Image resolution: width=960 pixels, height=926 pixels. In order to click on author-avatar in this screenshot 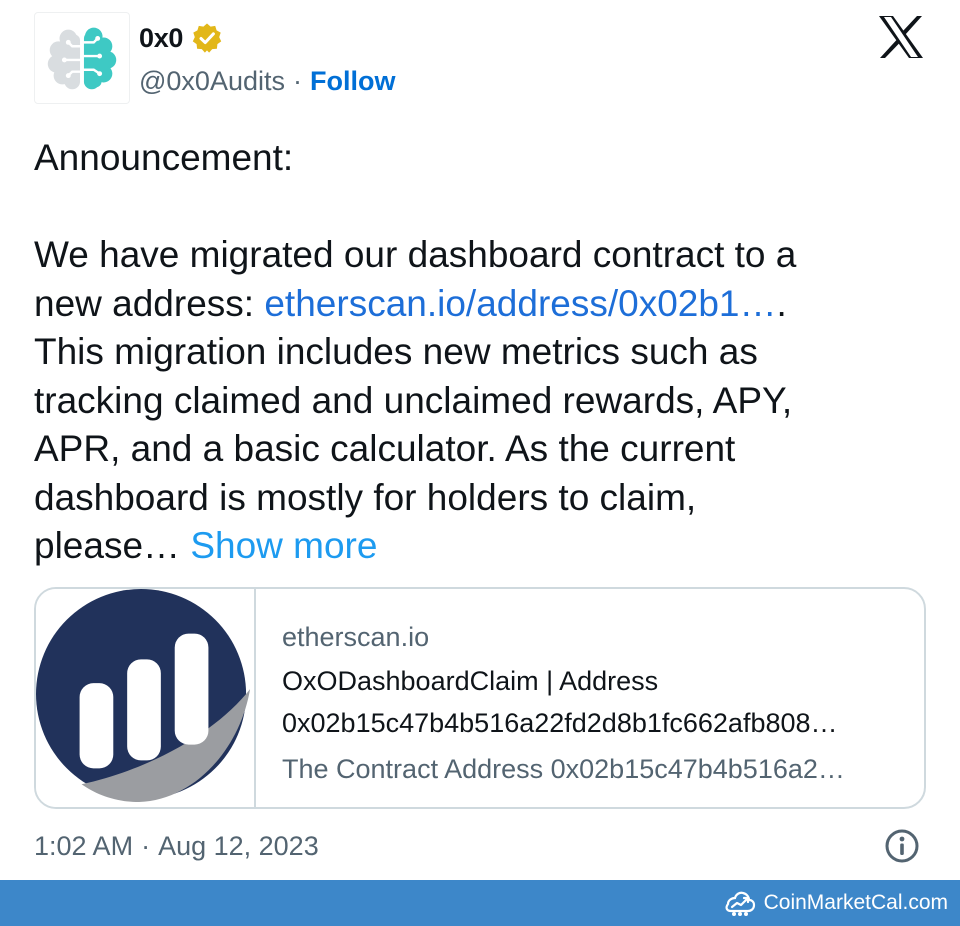, I will do `click(82, 58)`.